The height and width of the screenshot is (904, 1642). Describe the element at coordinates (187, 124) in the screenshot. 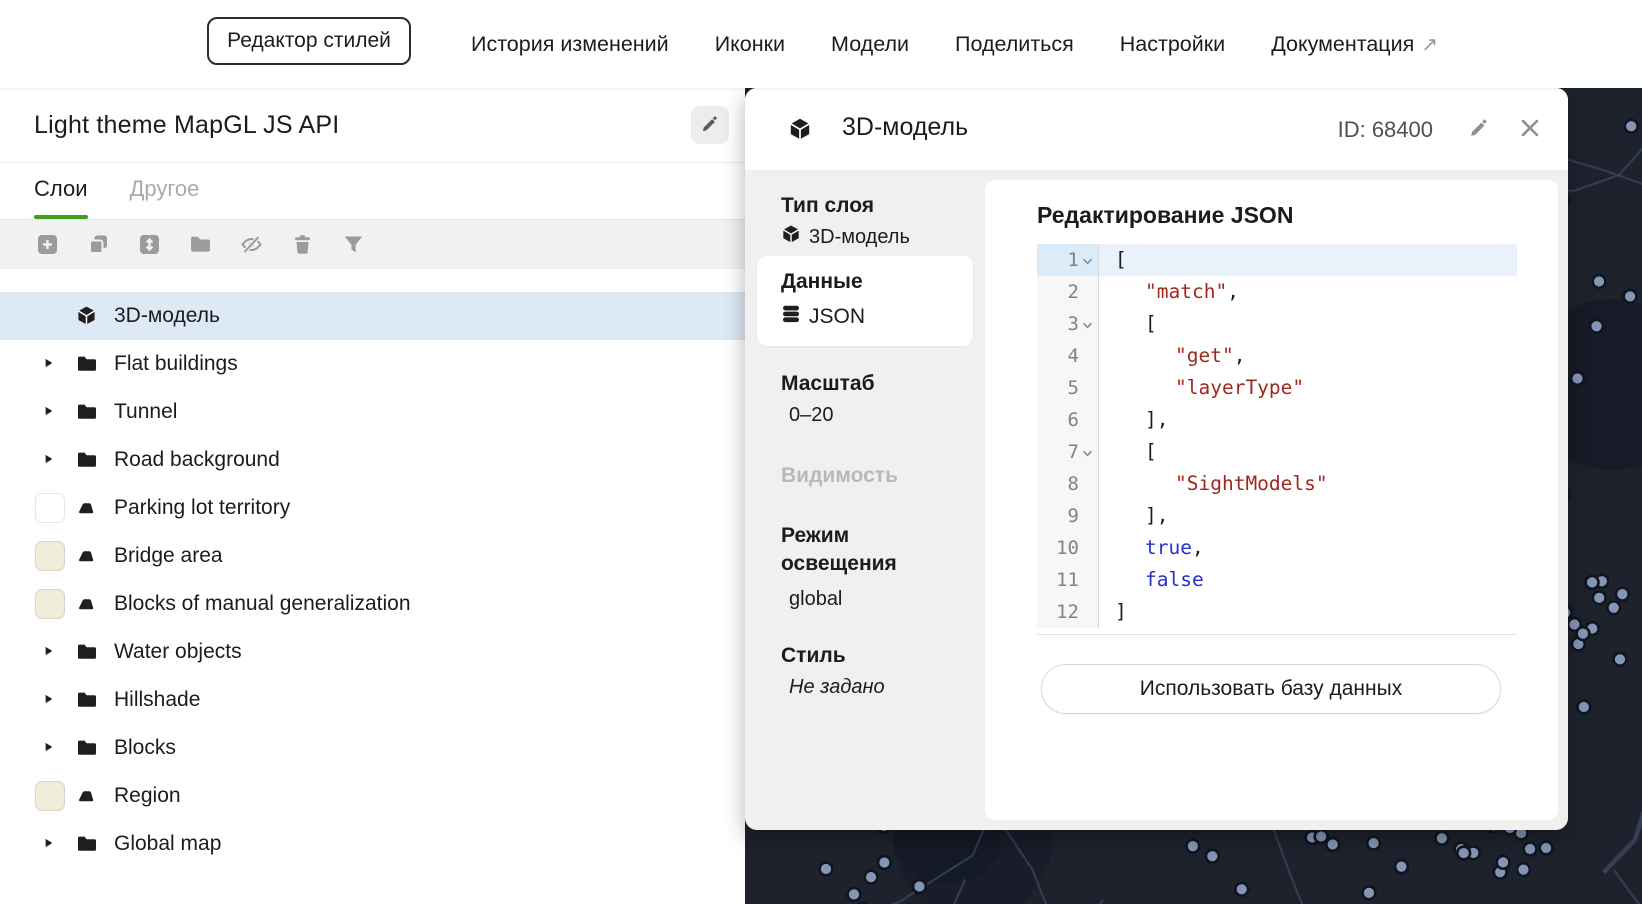

I see `project-title: Light theme MapGL JS API` at that location.